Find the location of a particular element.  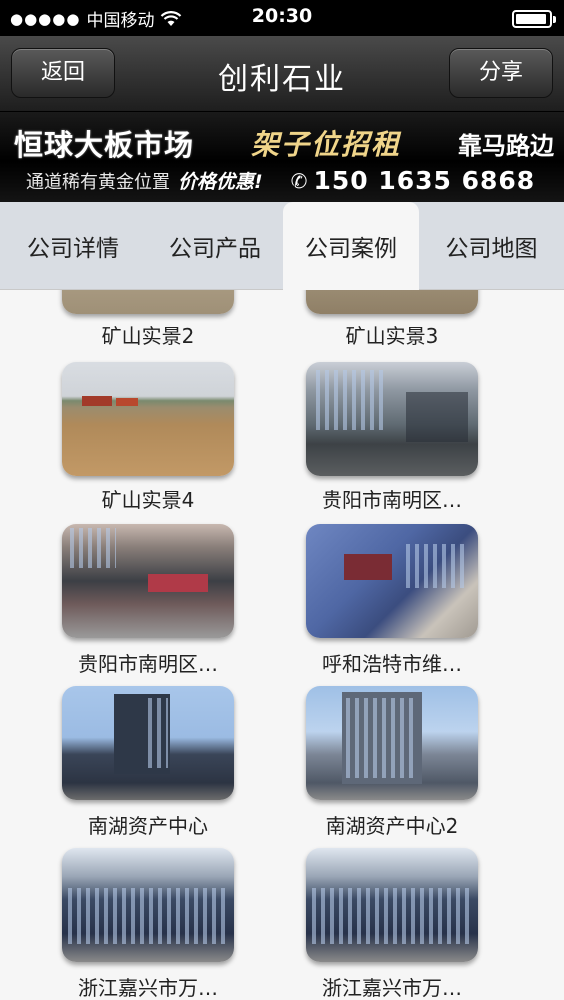

status-bar: ●●●●● 中国移动 20:30 is located at coordinates (282, 18).